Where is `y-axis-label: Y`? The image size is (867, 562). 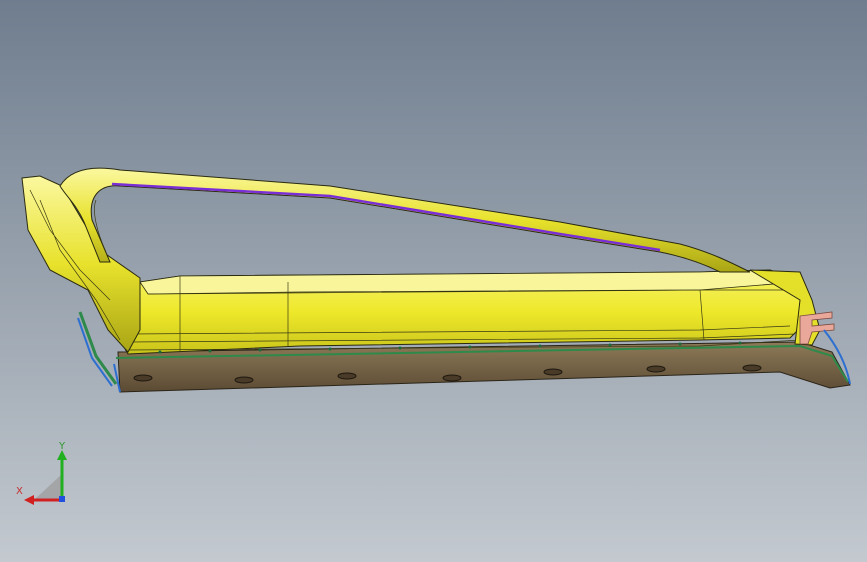
y-axis-label: Y is located at coordinates (62, 446).